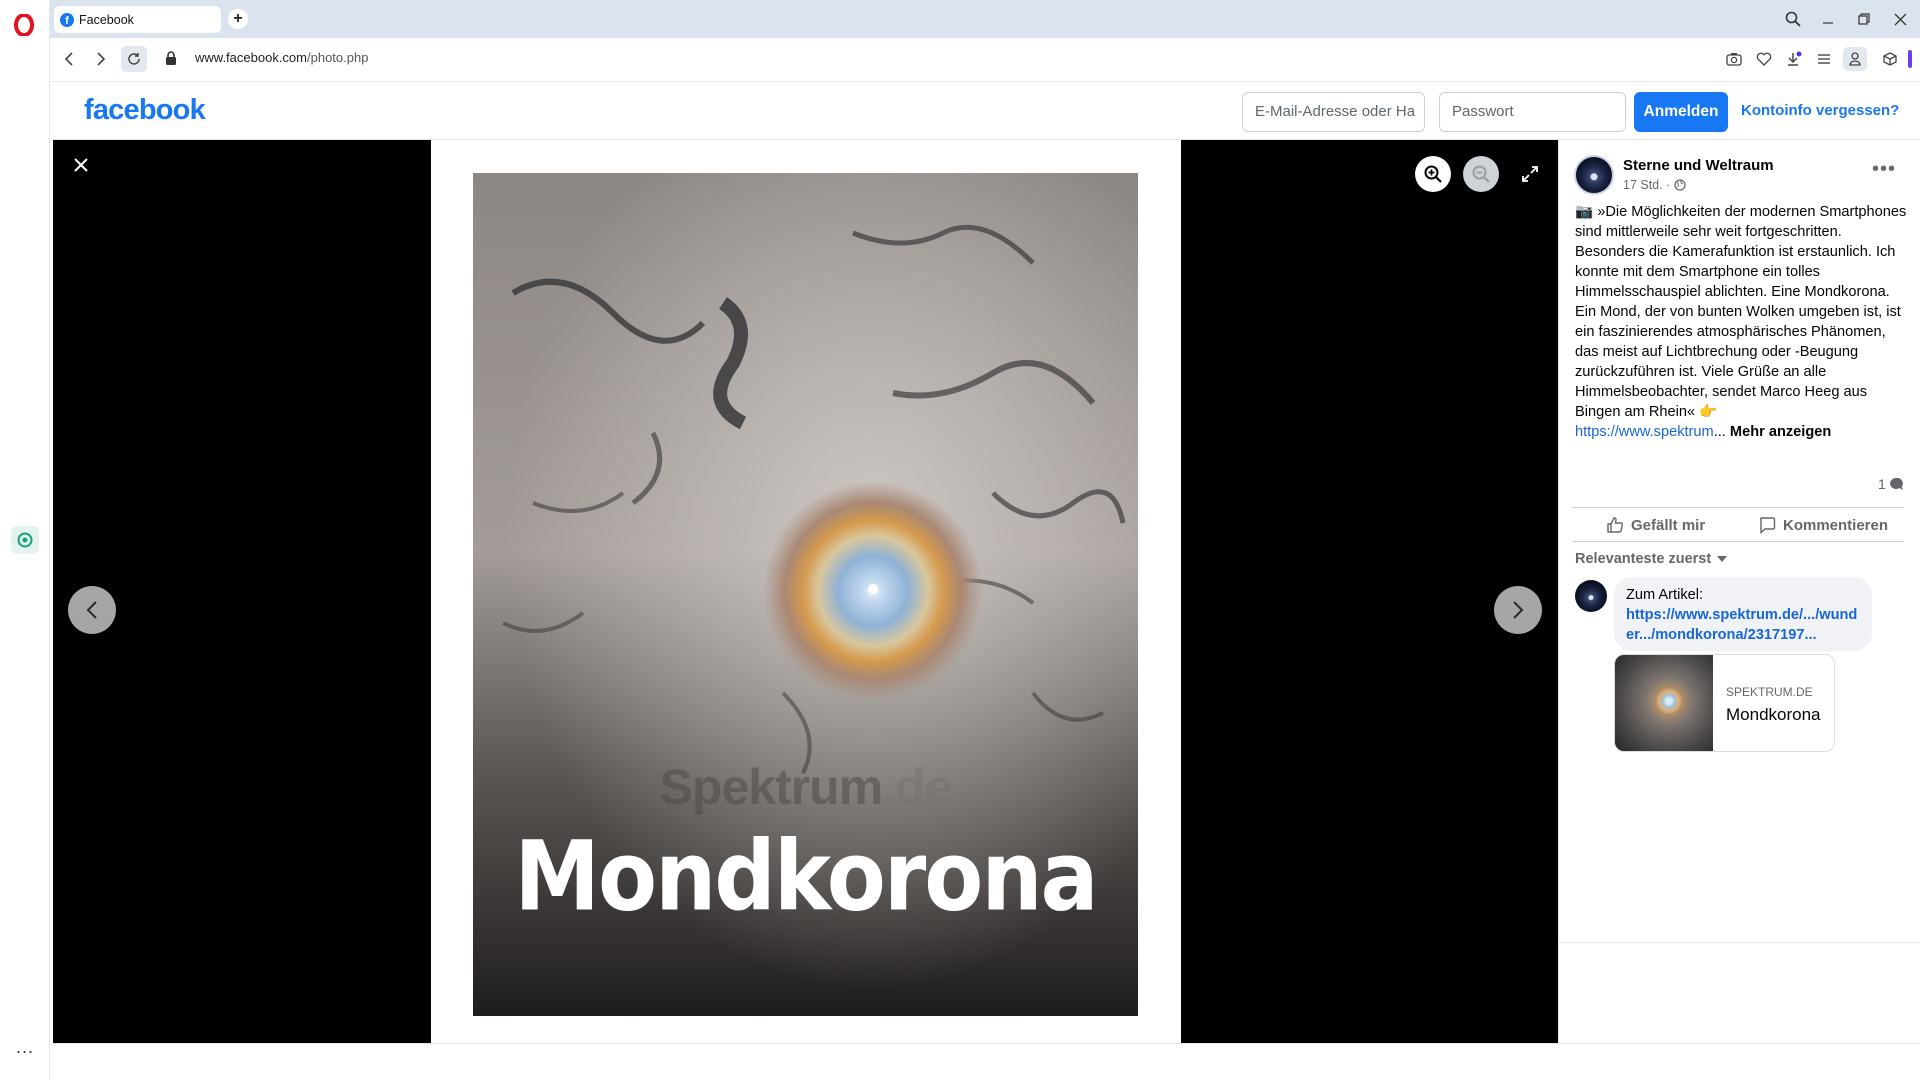 The width and height of the screenshot is (1920, 1080). I want to click on post-link: https://www.spektrum, so click(1644, 432).